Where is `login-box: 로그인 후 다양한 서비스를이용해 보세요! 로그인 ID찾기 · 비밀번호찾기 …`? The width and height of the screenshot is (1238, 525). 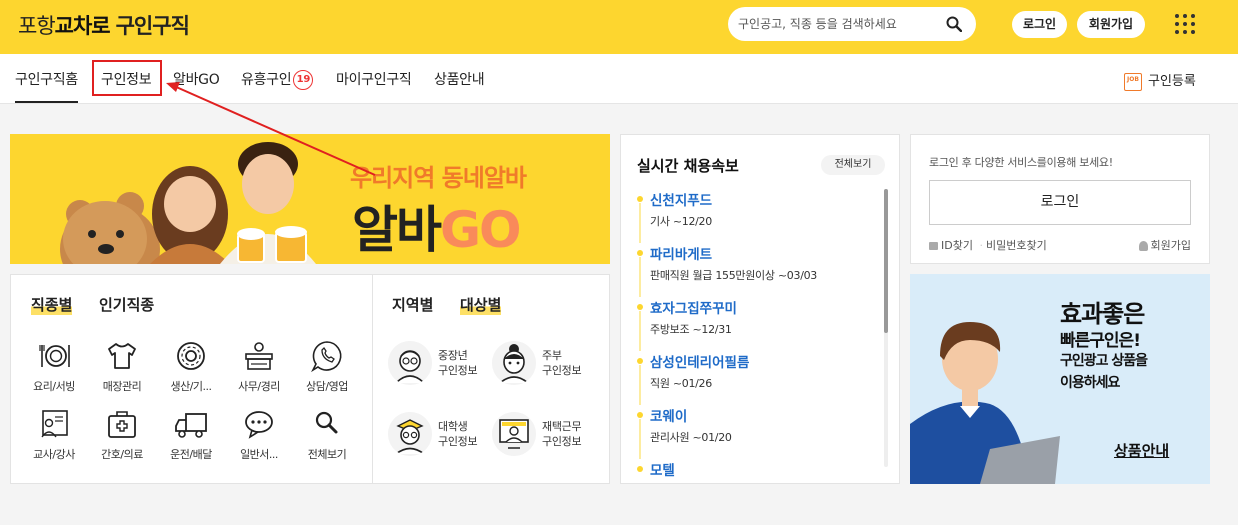
login-box: 로그인 후 다양한 서비스를이용해 보세요! 로그인 ID찾기 · 비밀번호찾기 … is located at coordinates (1060, 199).